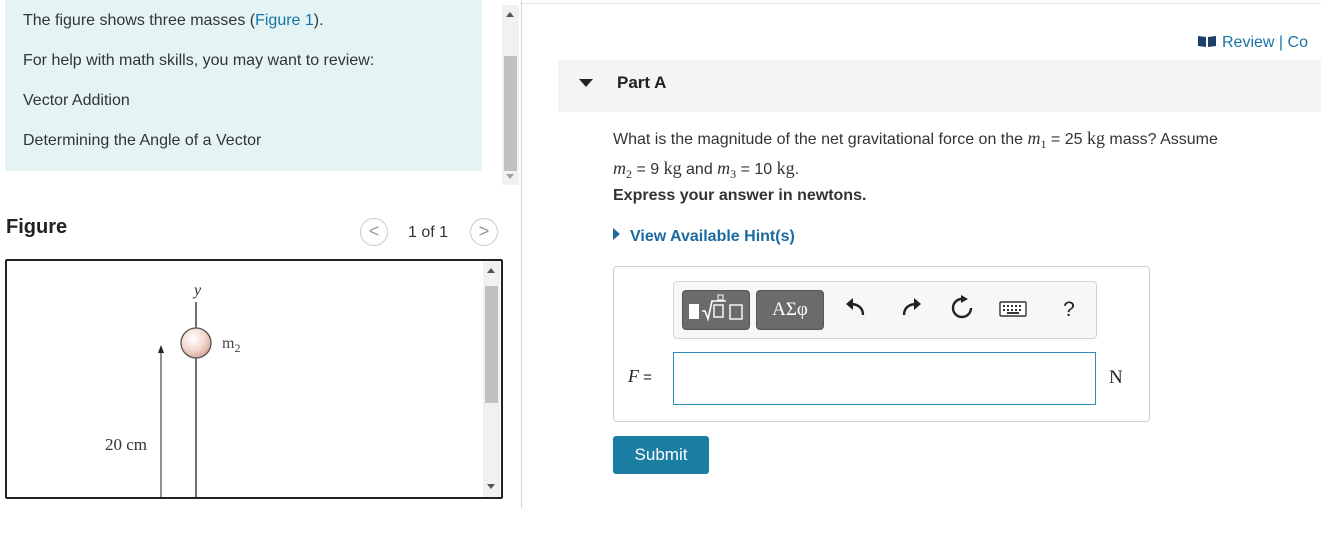 Image resolution: width=1321 pixels, height=536 pixels. What do you see at coordinates (885, 310) in the screenshot?
I see `math-toolbar: ΑΣφ ?` at bounding box center [885, 310].